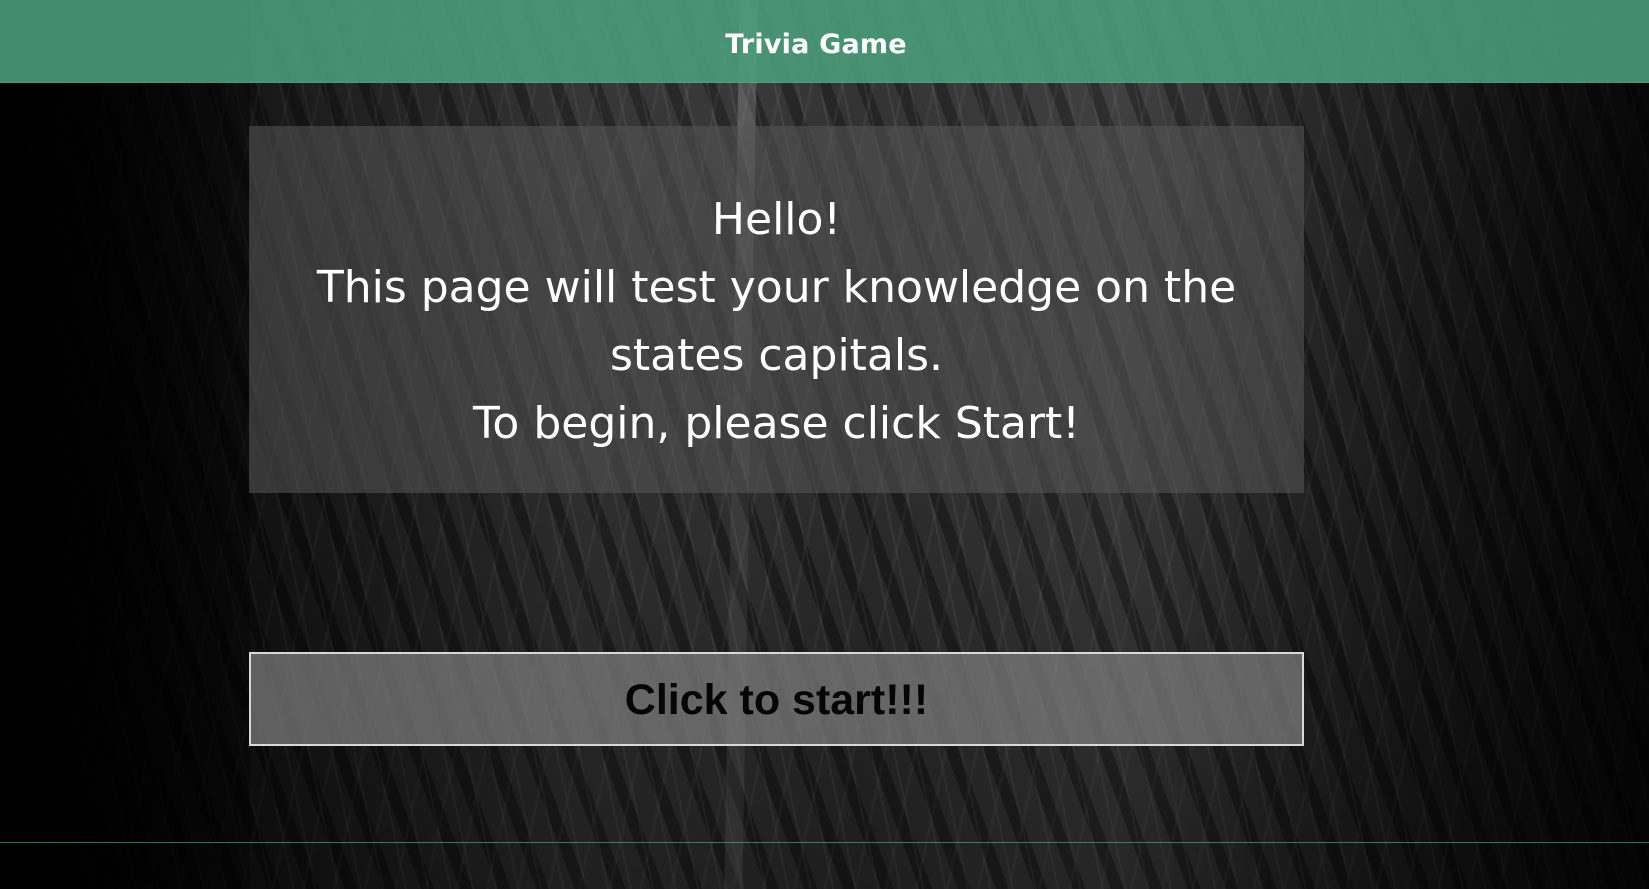  What do you see at coordinates (776, 699) in the screenshot?
I see `start-button: Click to start!!!` at bounding box center [776, 699].